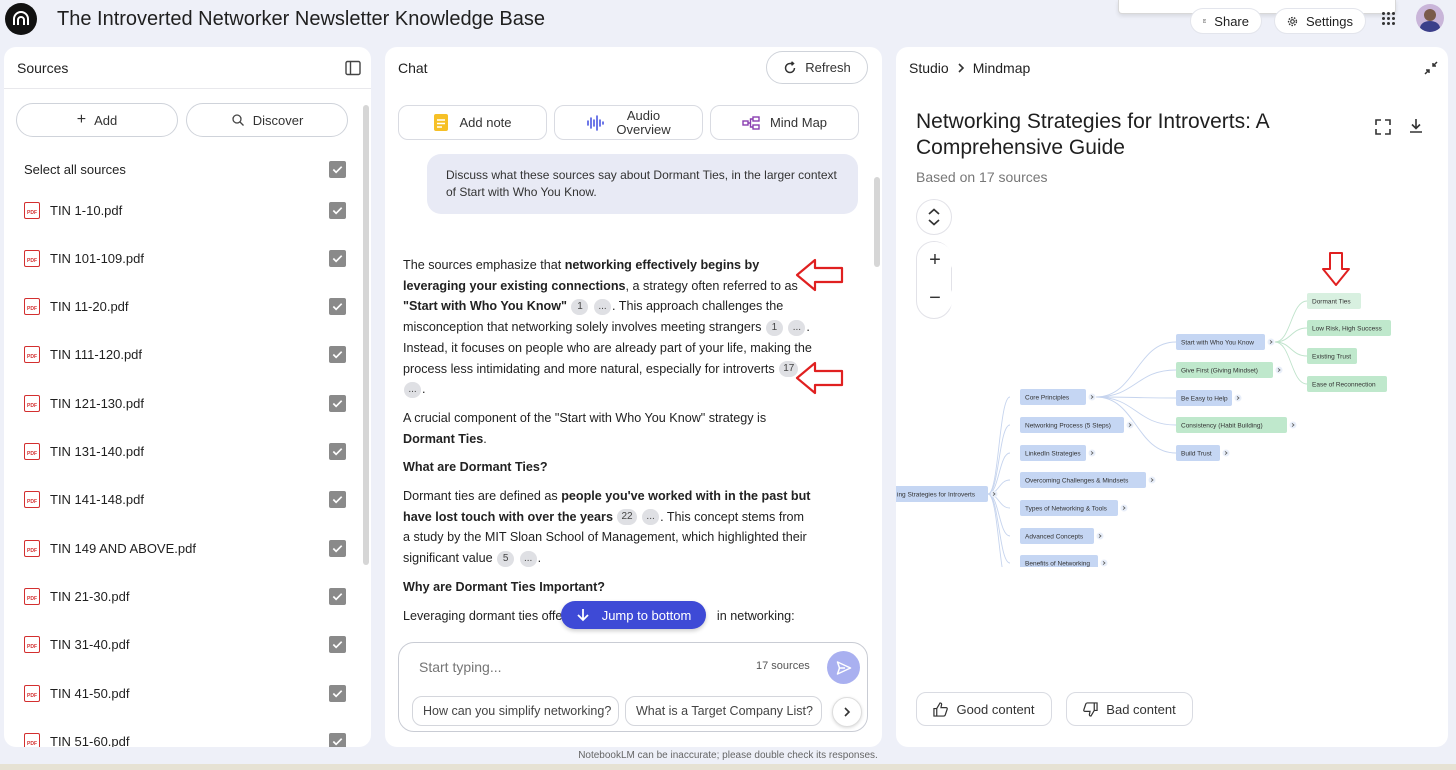 Image resolution: width=1456 pixels, height=770 pixels. What do you see at coordinates (1074, 508) in the screenshot?
I see `mindmap-node: Types of Networking & Tools` at bounding box center [1074, 508].